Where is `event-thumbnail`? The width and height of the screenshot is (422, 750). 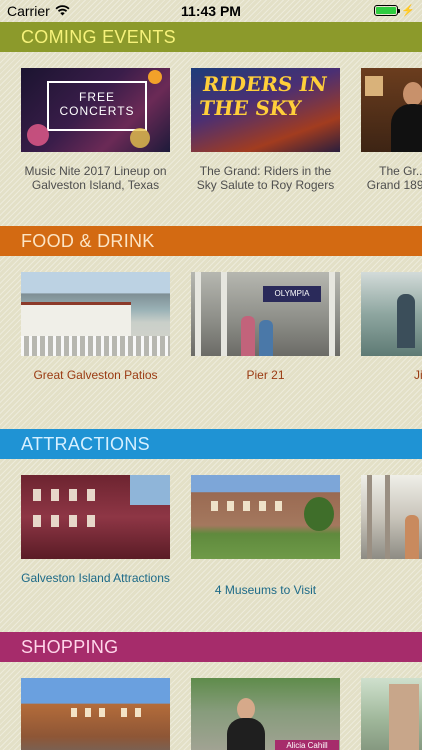
event-thumbnail is located at coordinates (391, 110).